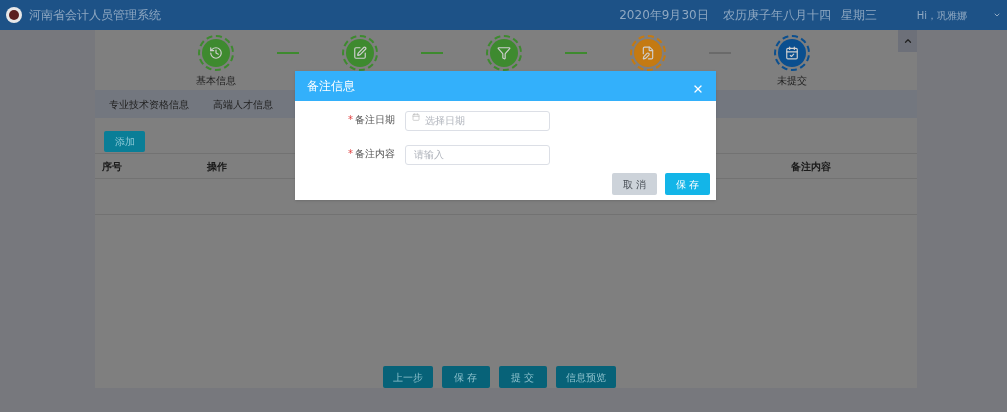 This screenshot has height=412, width=1007. Describe the element at coordinates (243, 104) in the screenshot. I see `tab: 高端人才信息` at that location.